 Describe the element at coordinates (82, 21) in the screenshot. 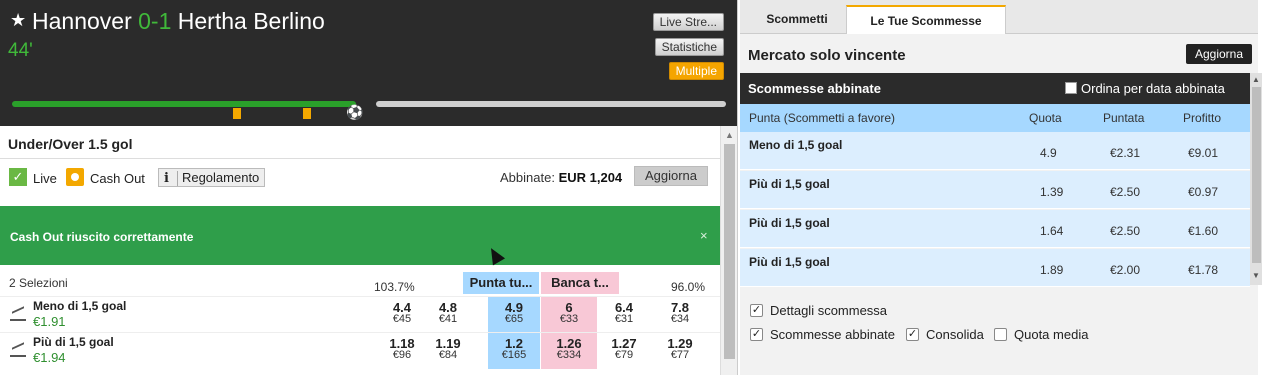

I see `home-team: Hannover` at that location.